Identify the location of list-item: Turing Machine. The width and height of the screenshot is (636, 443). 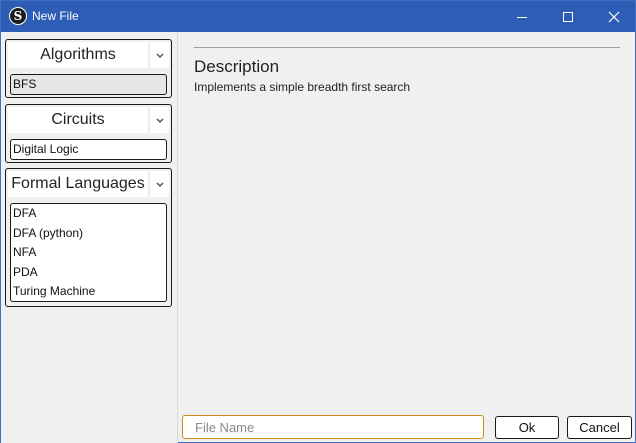
(89, 292).